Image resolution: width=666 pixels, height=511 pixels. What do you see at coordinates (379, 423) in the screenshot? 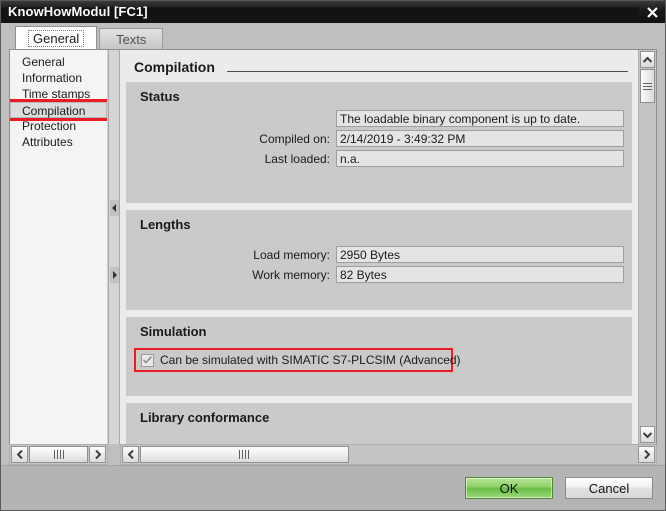
I see `section-library-conformance: Library conformance` at bounding box center [379, 423].